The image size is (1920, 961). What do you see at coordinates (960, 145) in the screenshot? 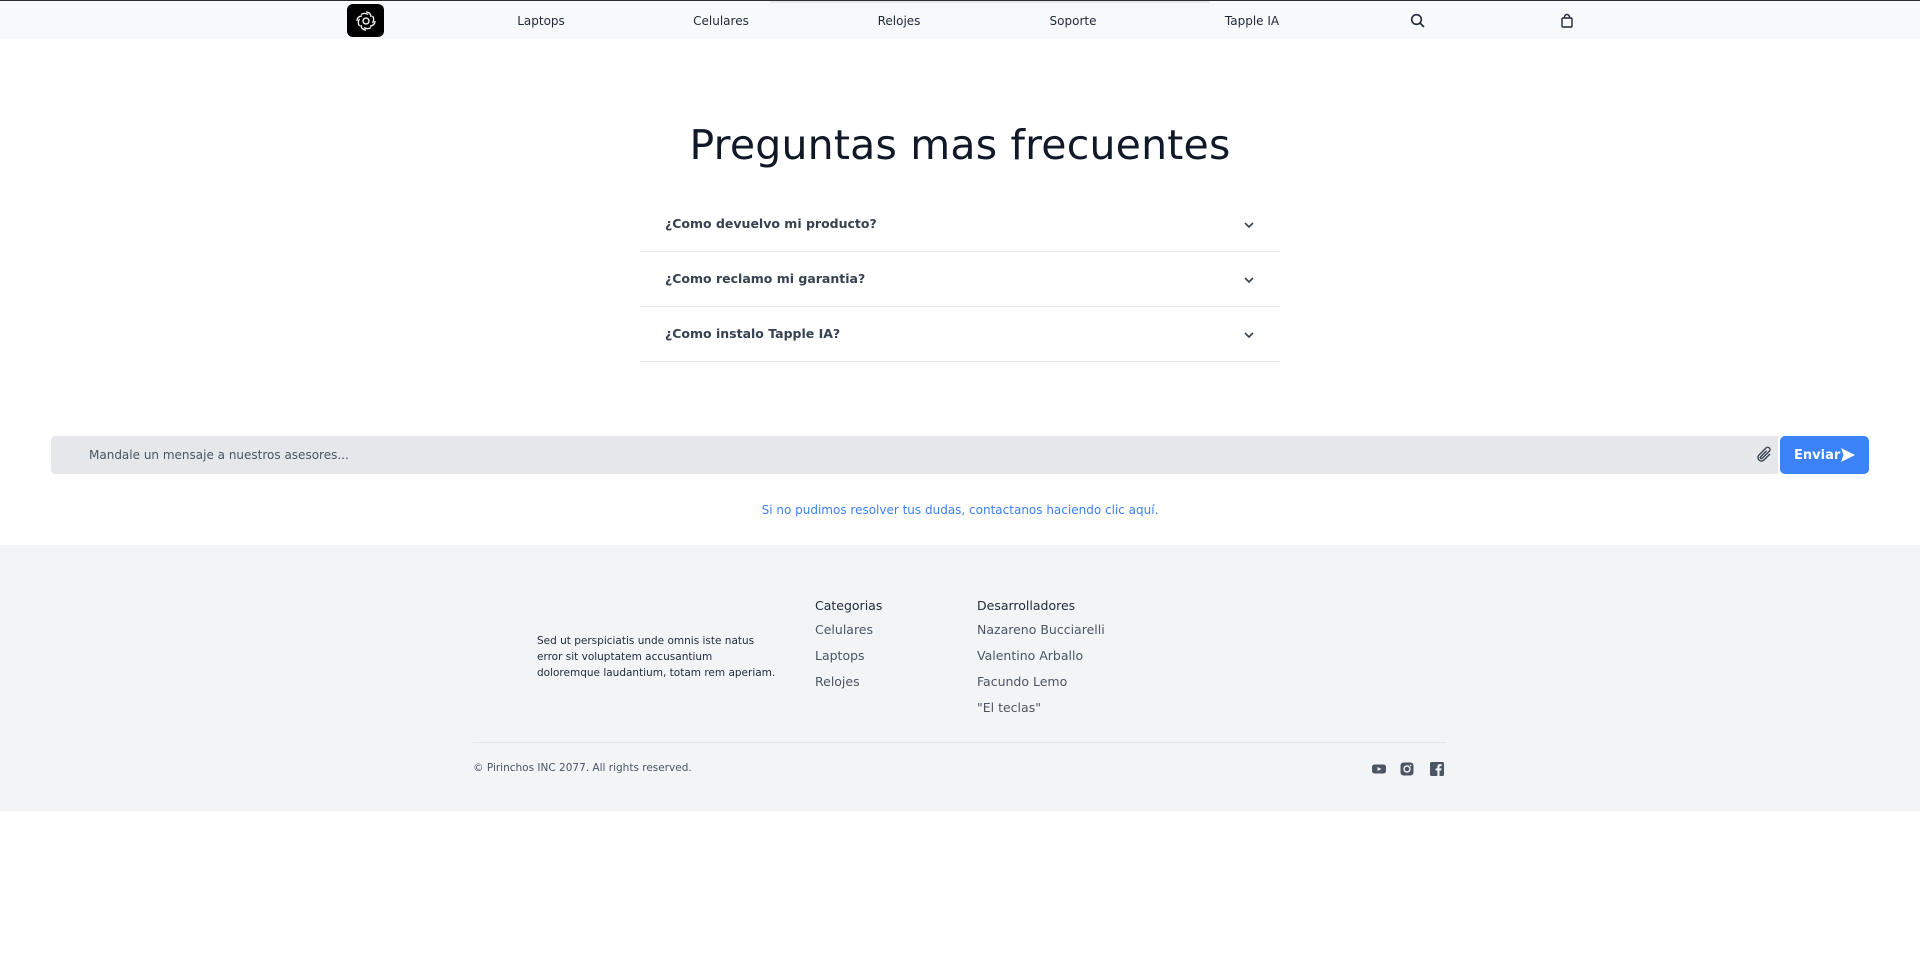
I see `faq-title: Preguntas mas frecuentes` at bounding box center [960, 145].